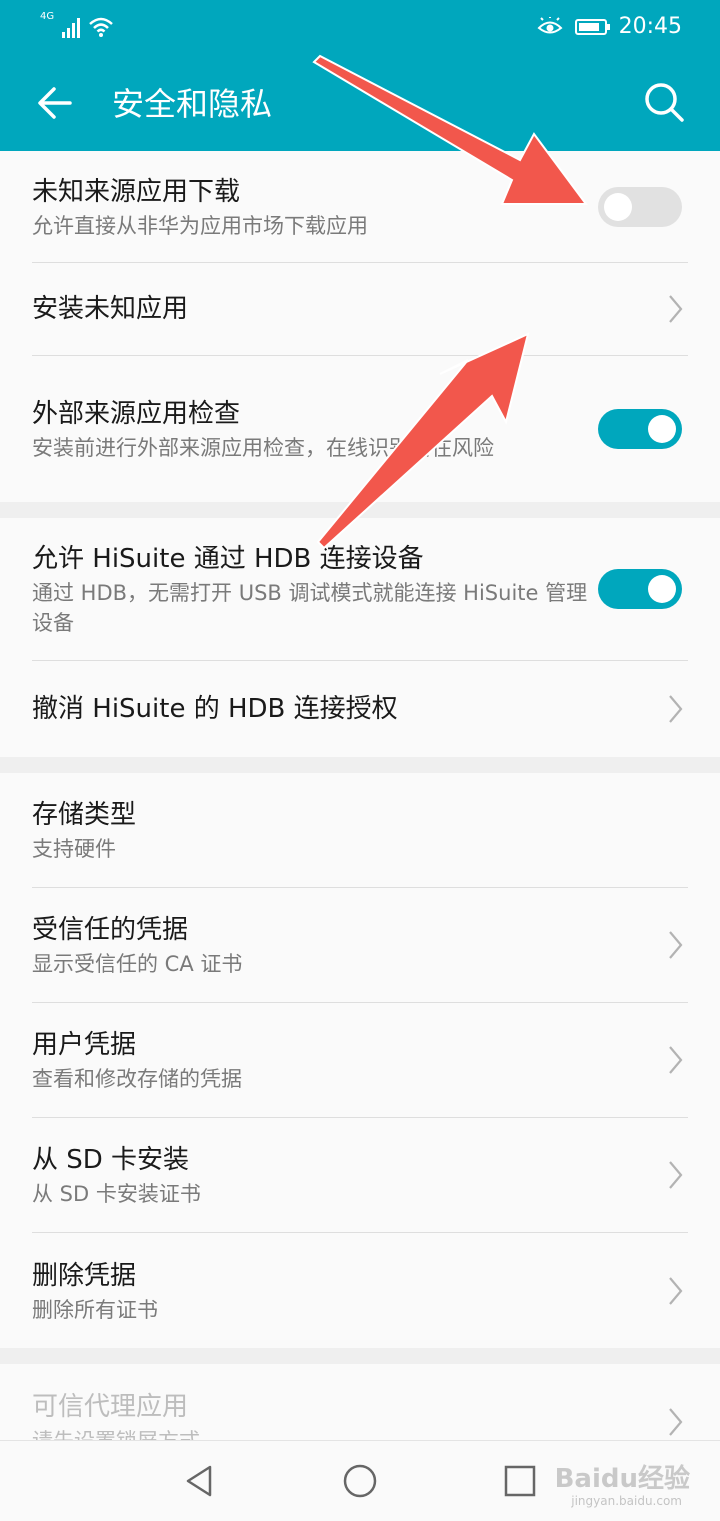  Describe the element at coordinates (110, 1406) in the screenshot. I see `row-title: 可信代理应用` at that location.